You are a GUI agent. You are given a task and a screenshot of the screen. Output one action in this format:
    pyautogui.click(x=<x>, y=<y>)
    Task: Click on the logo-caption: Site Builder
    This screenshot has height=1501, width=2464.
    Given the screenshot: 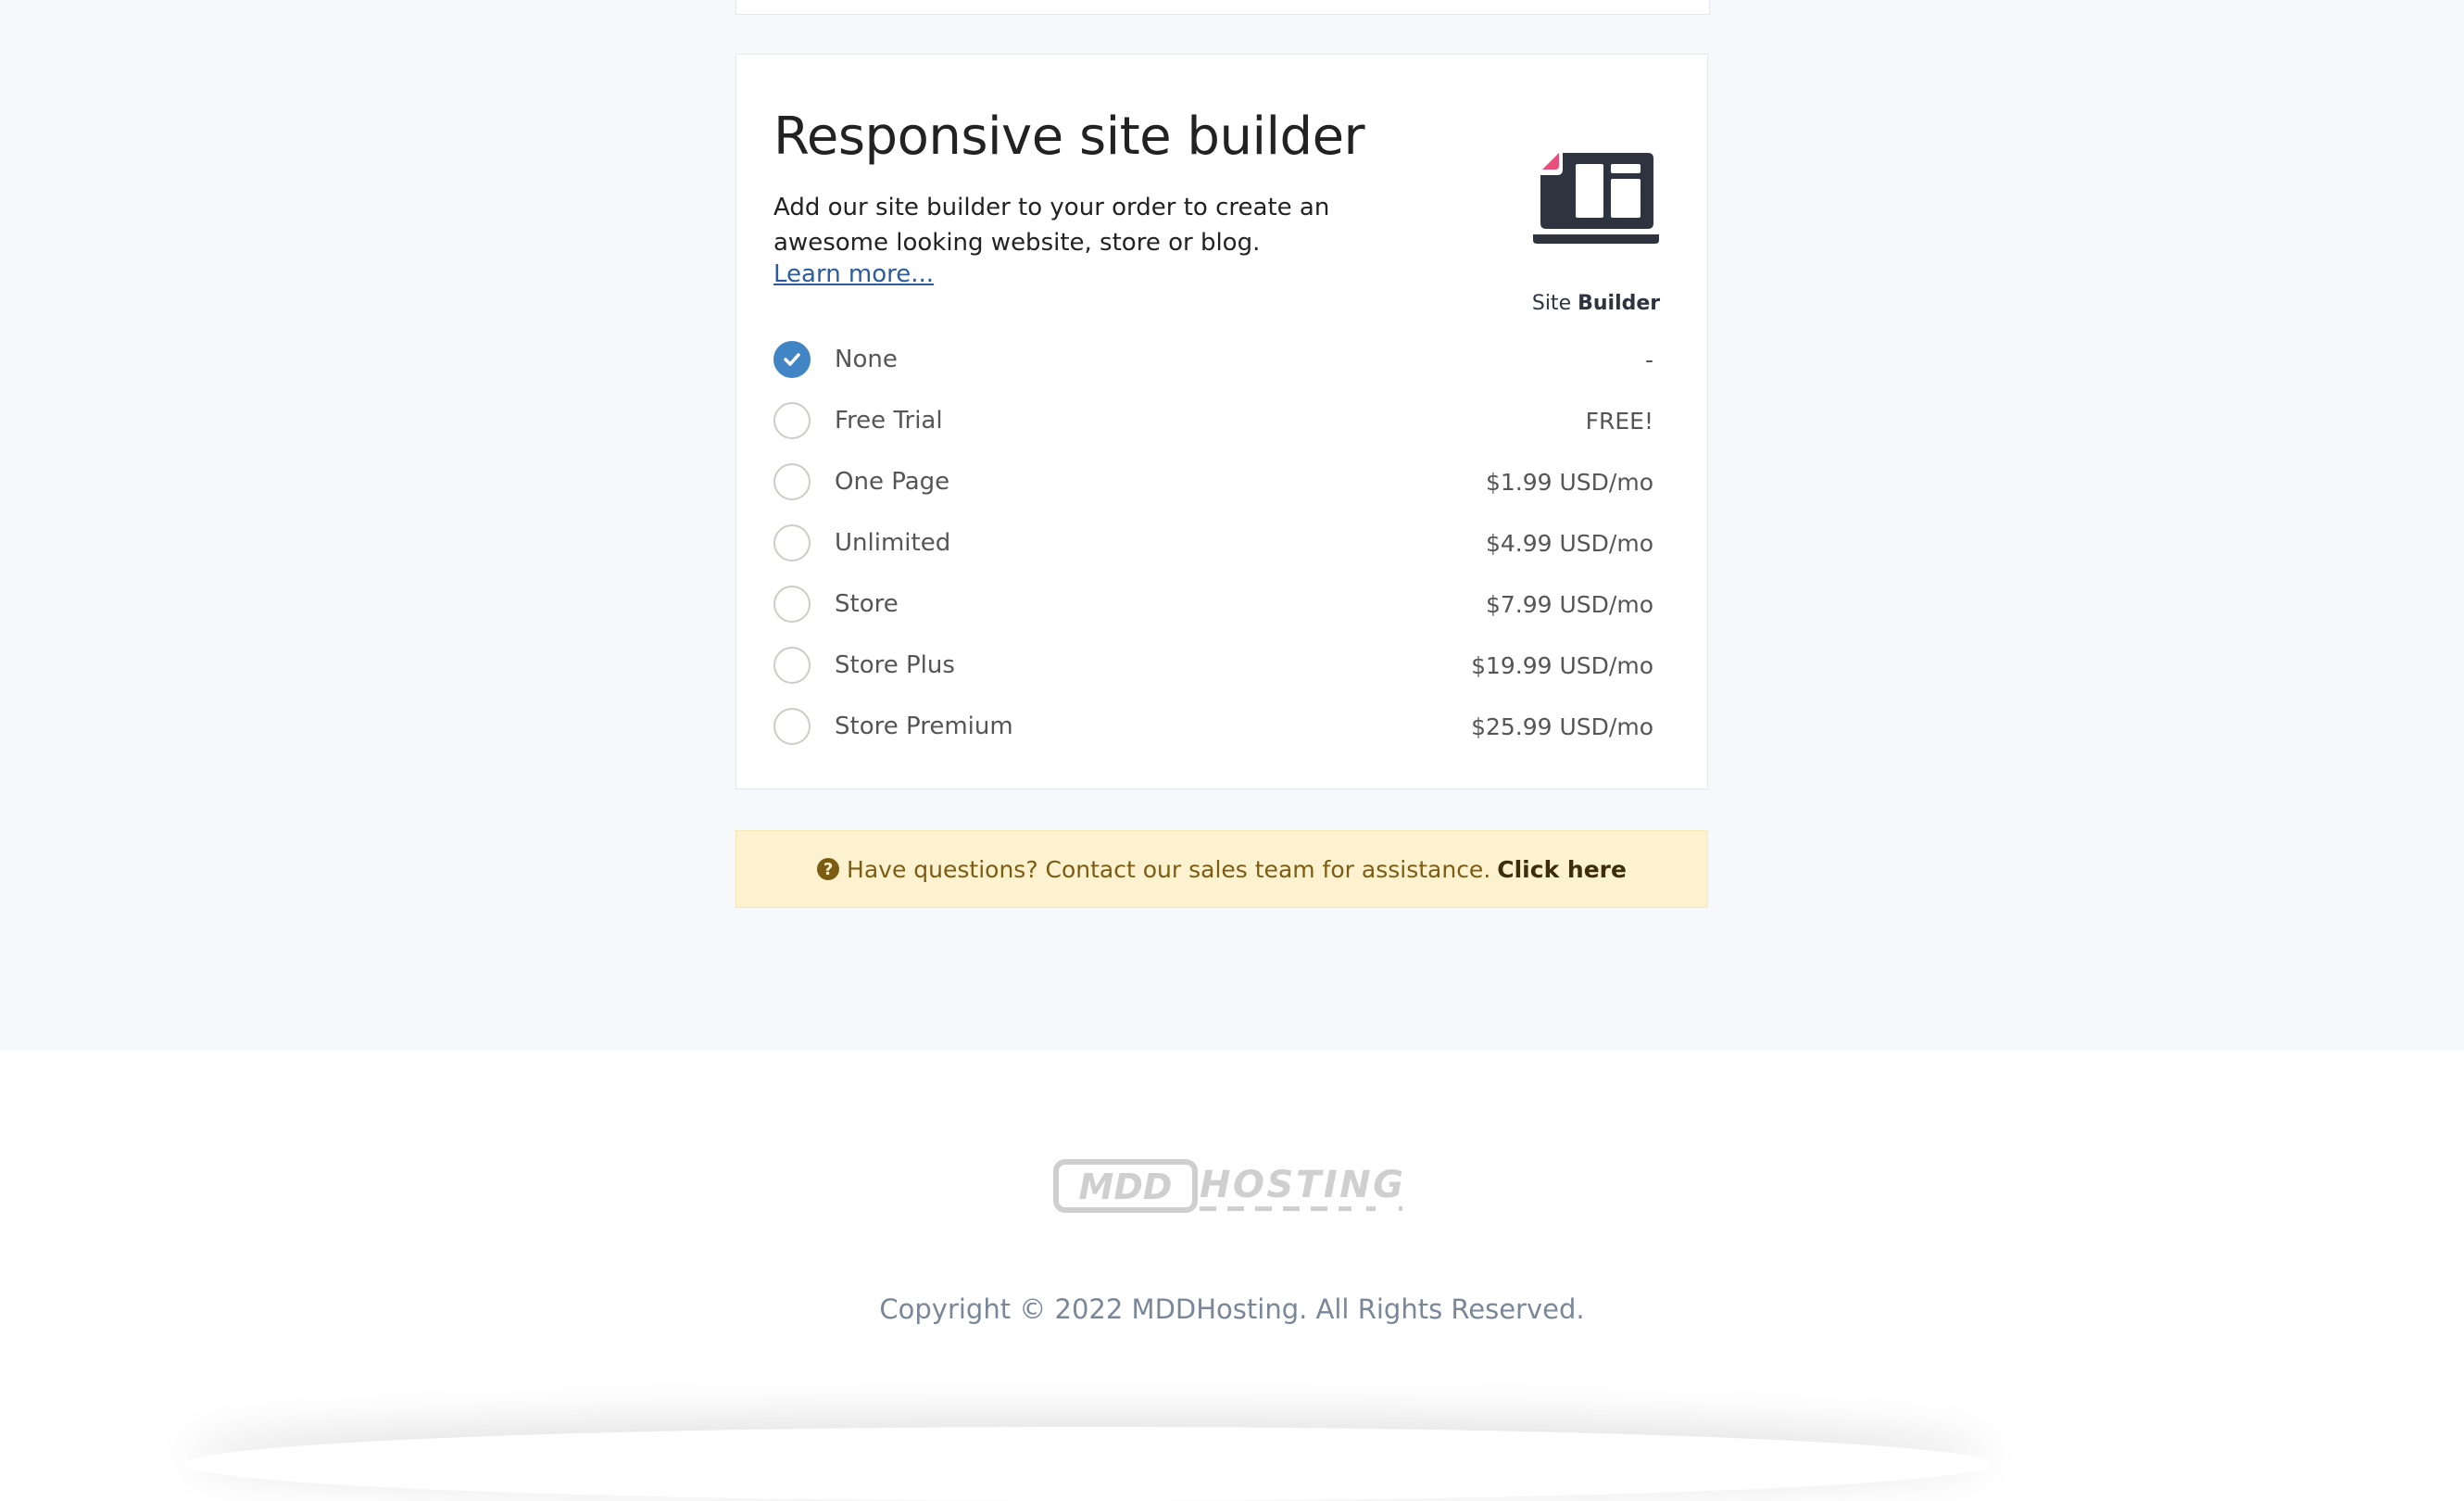 What is the action you would take?
    pyautogui.click(x=1596, y=303)
    